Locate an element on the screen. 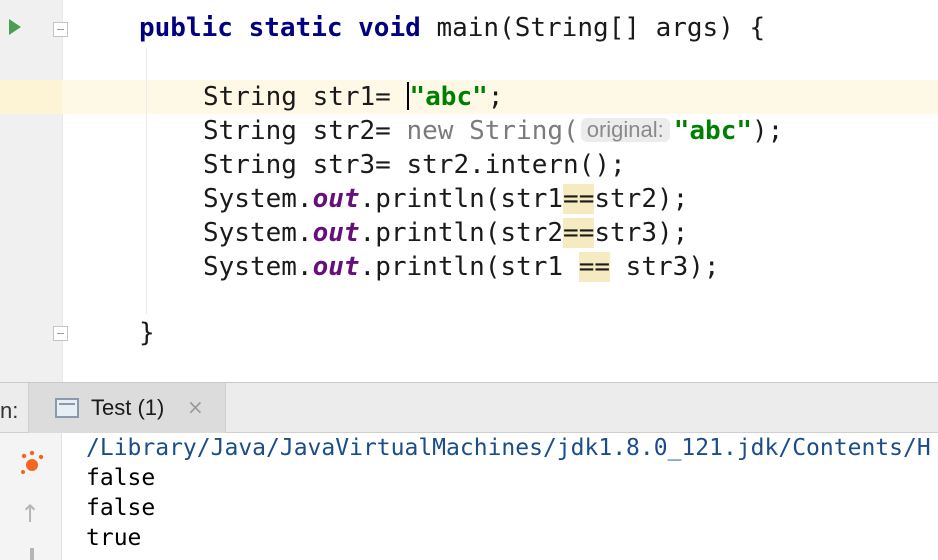 This screenshot has width=938, height=560. code-line-println-3: System.out.println(str1 == str3); is located at coordinates (461, 267).